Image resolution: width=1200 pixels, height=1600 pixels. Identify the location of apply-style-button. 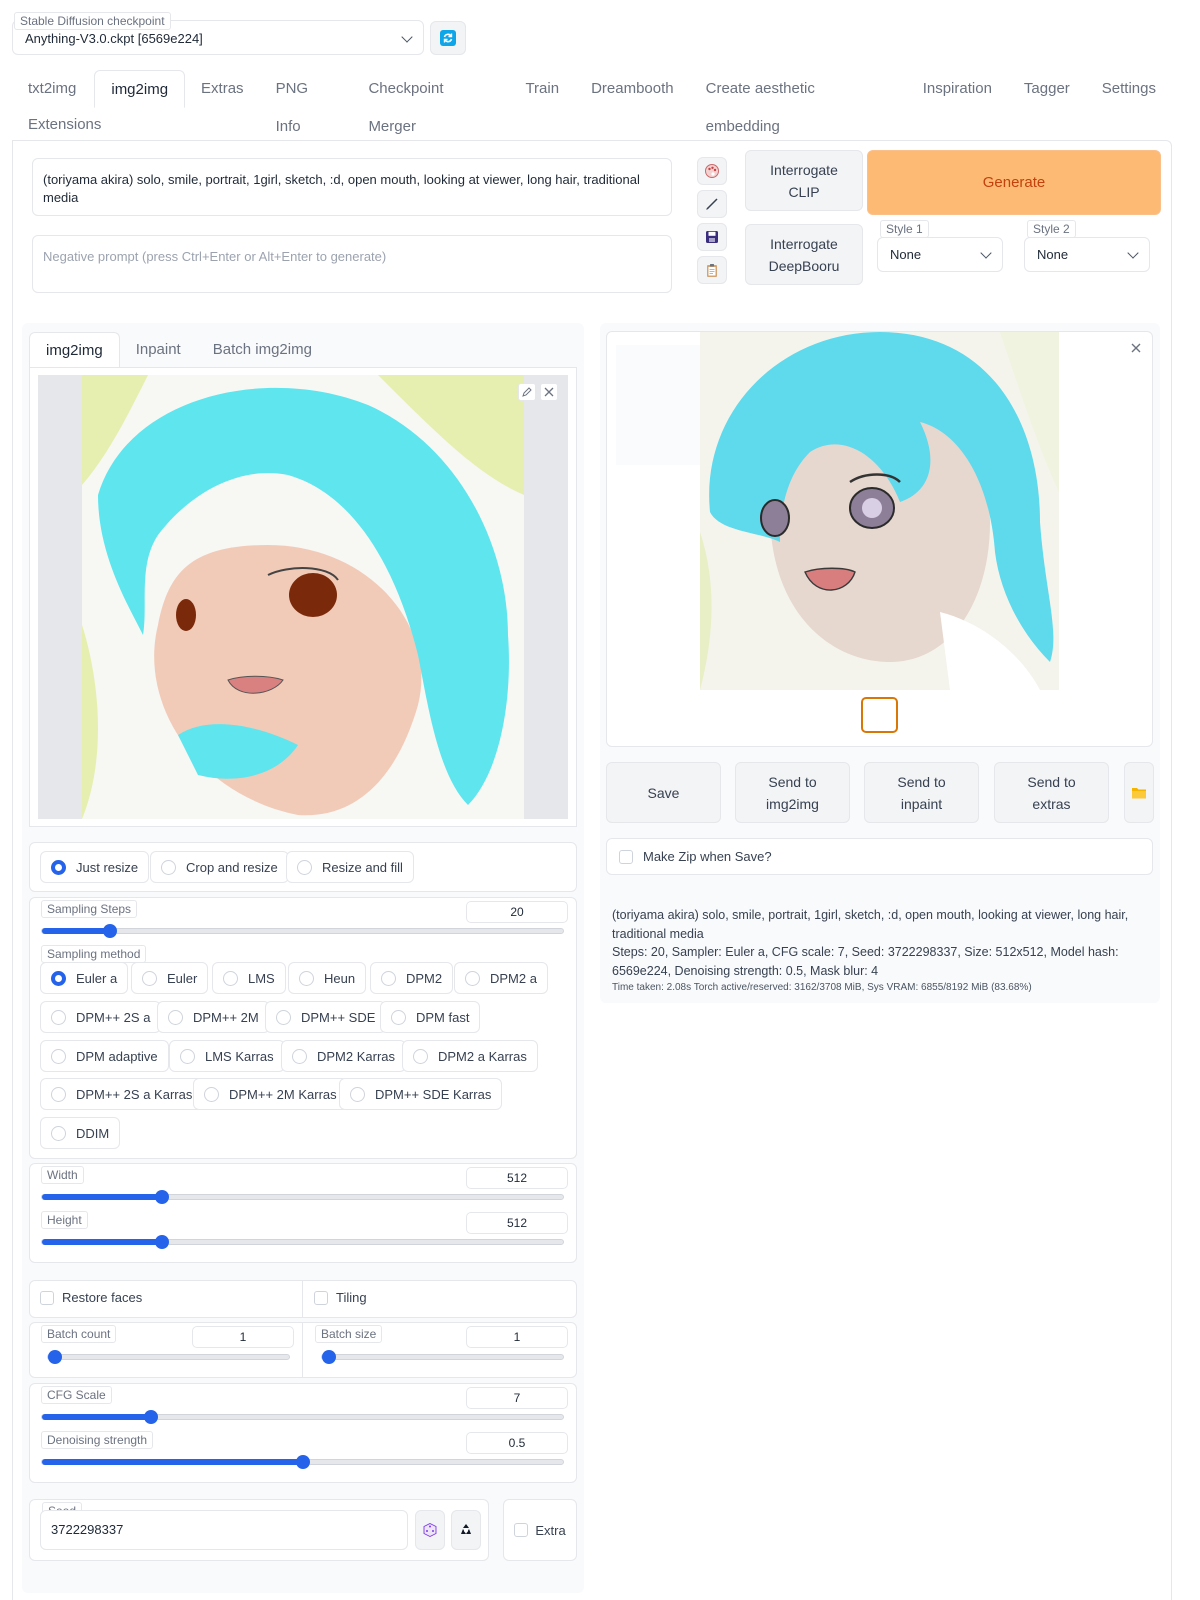
(712, 270).